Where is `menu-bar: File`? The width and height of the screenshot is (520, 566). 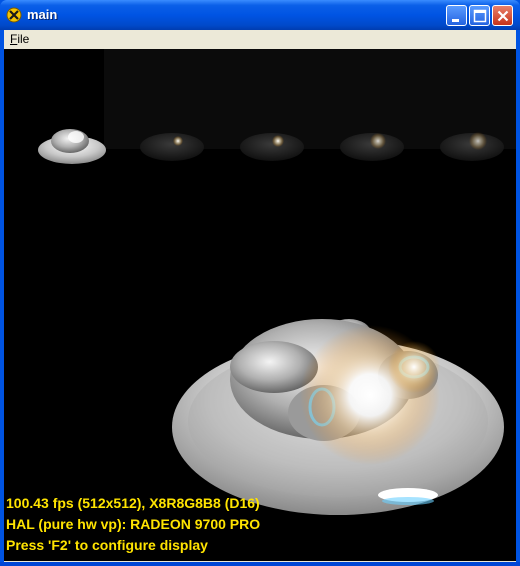 menu-bar: File is located at coordinates (260, 39).